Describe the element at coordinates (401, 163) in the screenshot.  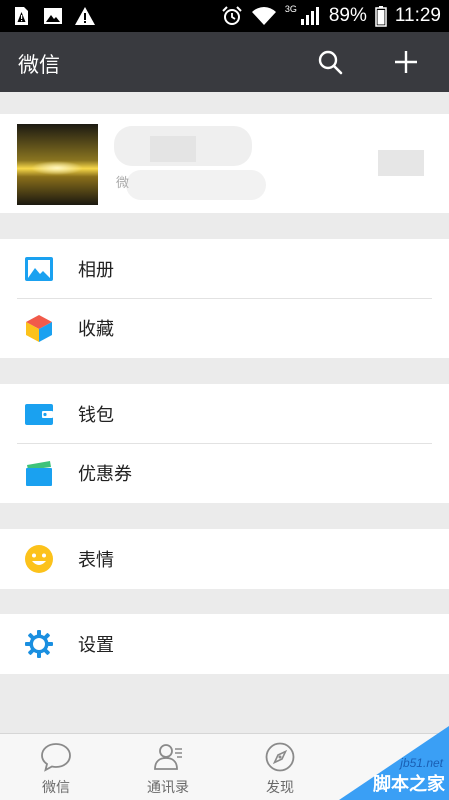
I see `blurred-qr-code` at that location.